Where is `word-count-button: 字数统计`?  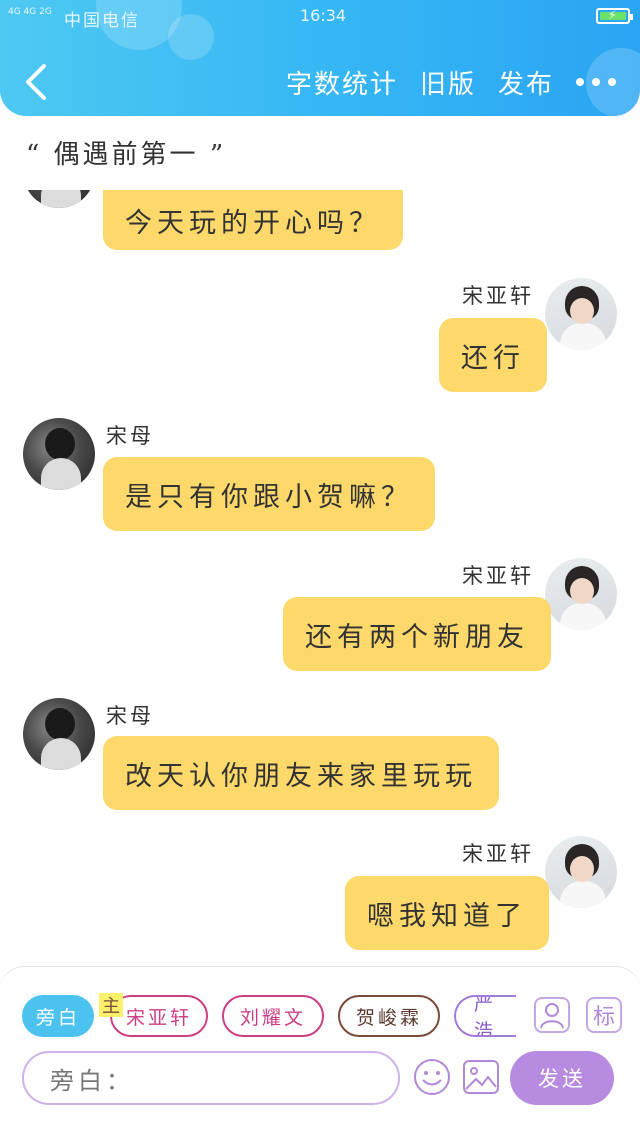
word-count-button: 字数统计 is located at coordinates (342, 82).